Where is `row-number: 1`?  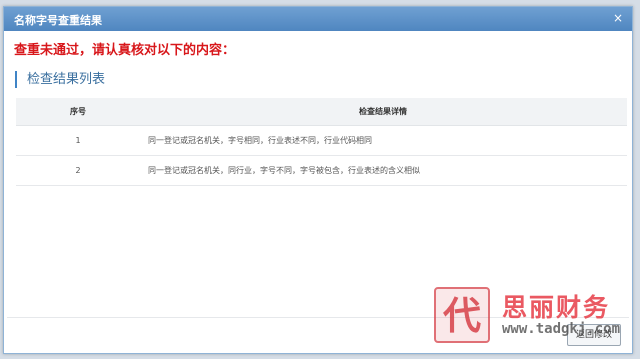
row-number: 1 is located at coordinates (78, 140).